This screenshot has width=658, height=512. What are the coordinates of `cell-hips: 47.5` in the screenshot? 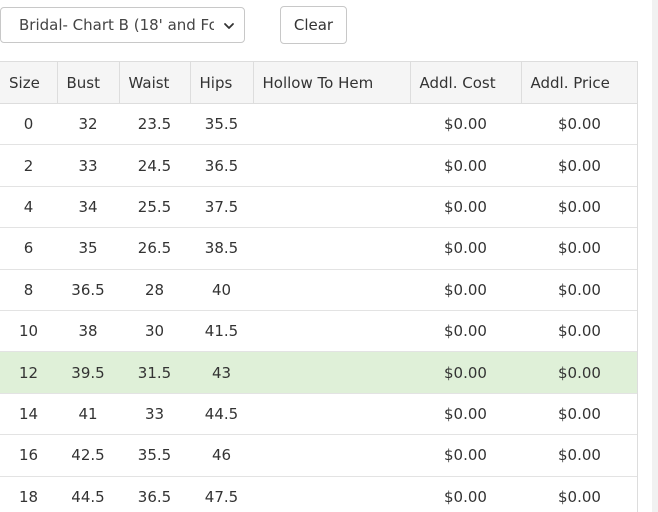 It's located at (221, 494).